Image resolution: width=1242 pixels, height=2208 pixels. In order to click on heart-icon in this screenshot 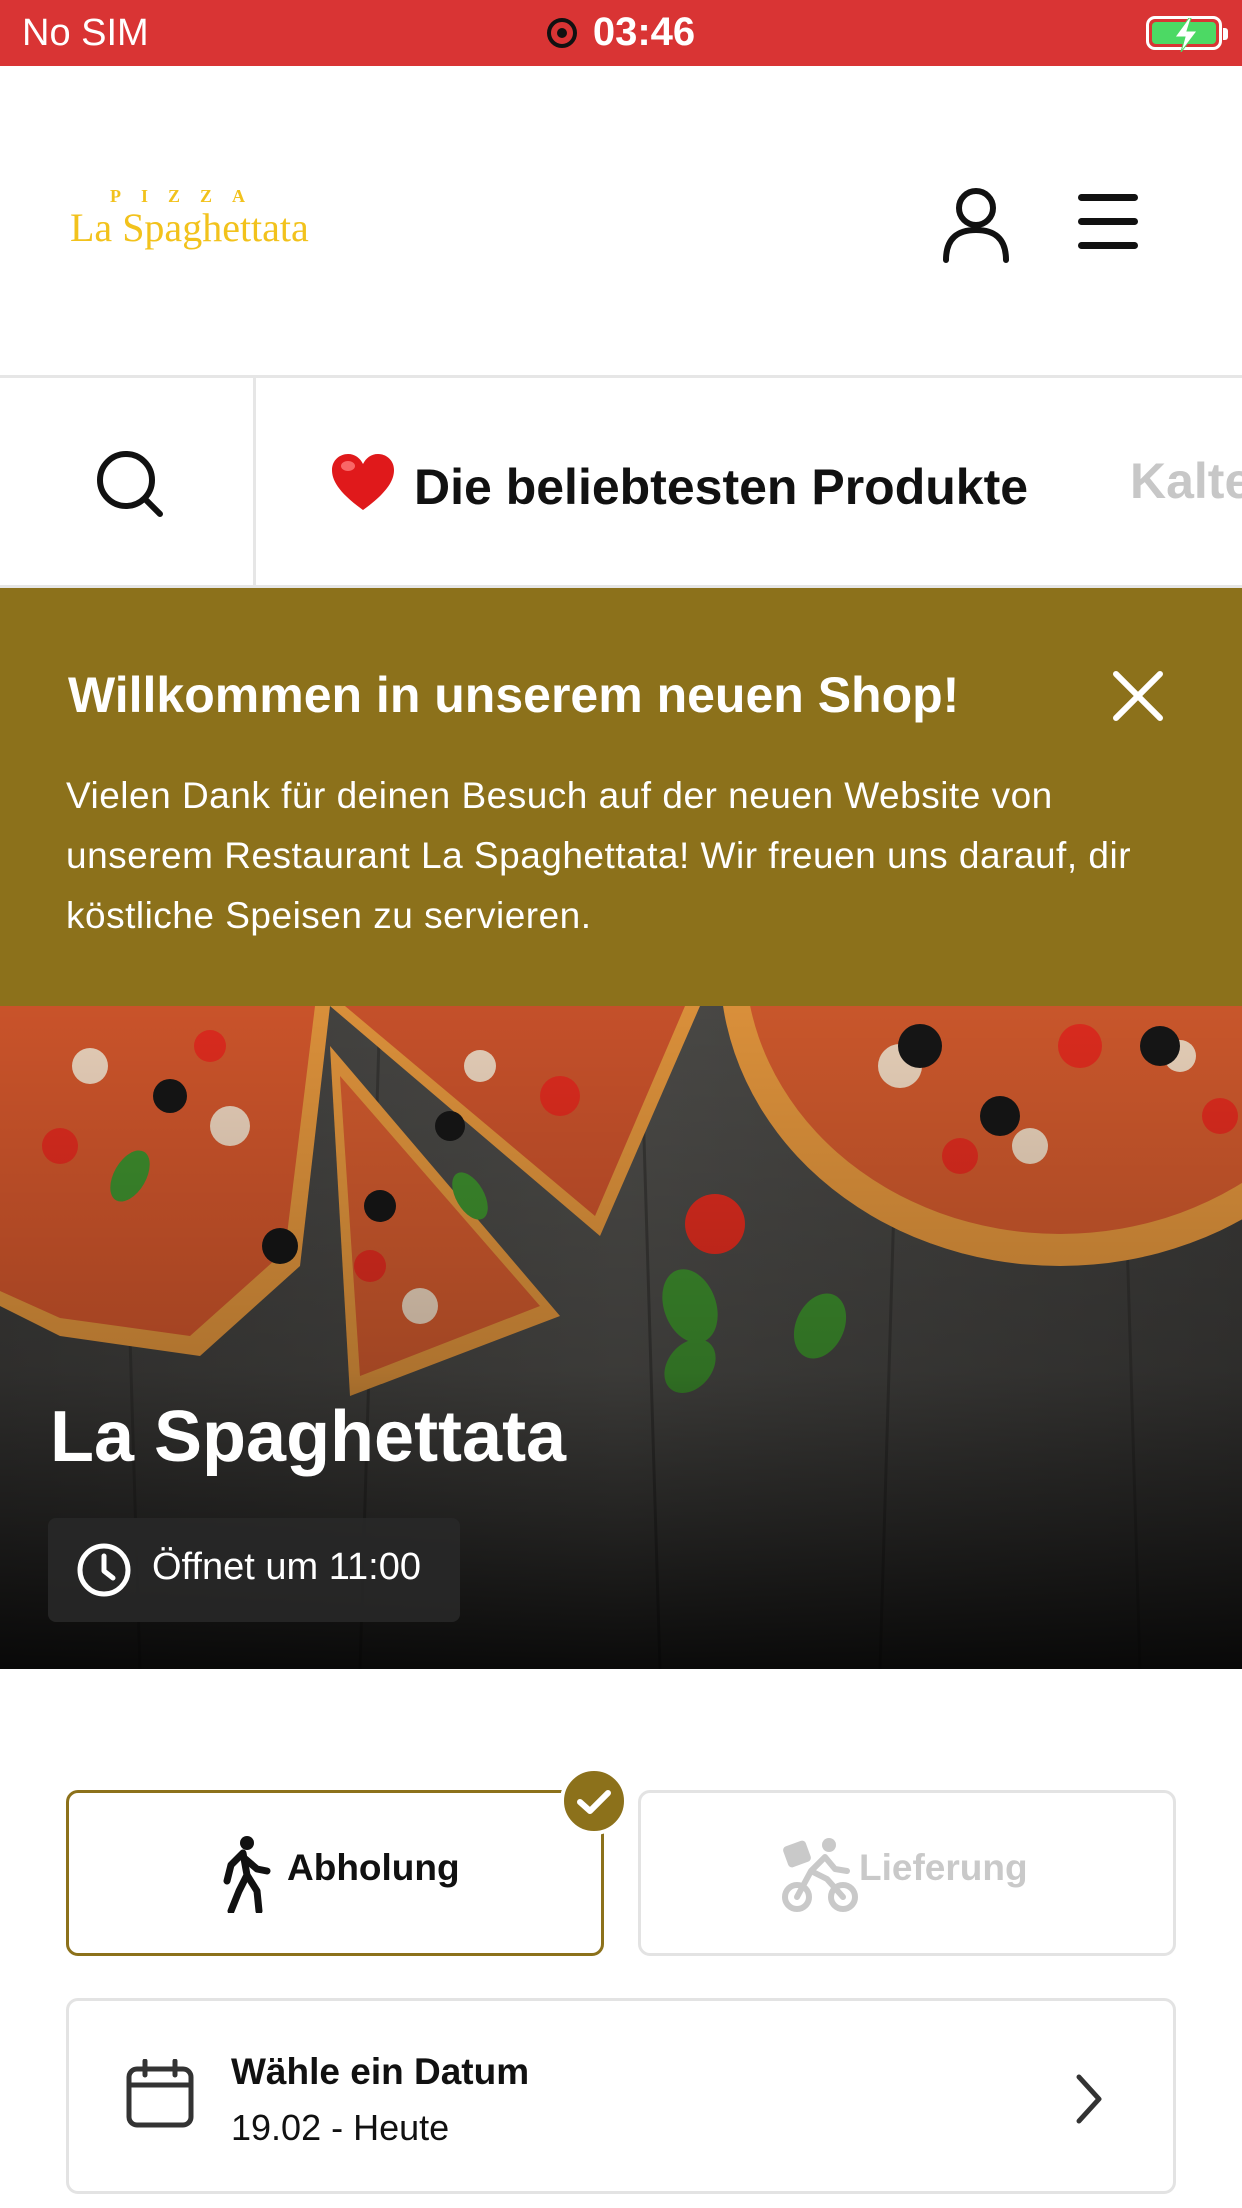, I will do `click(363, 482)`.